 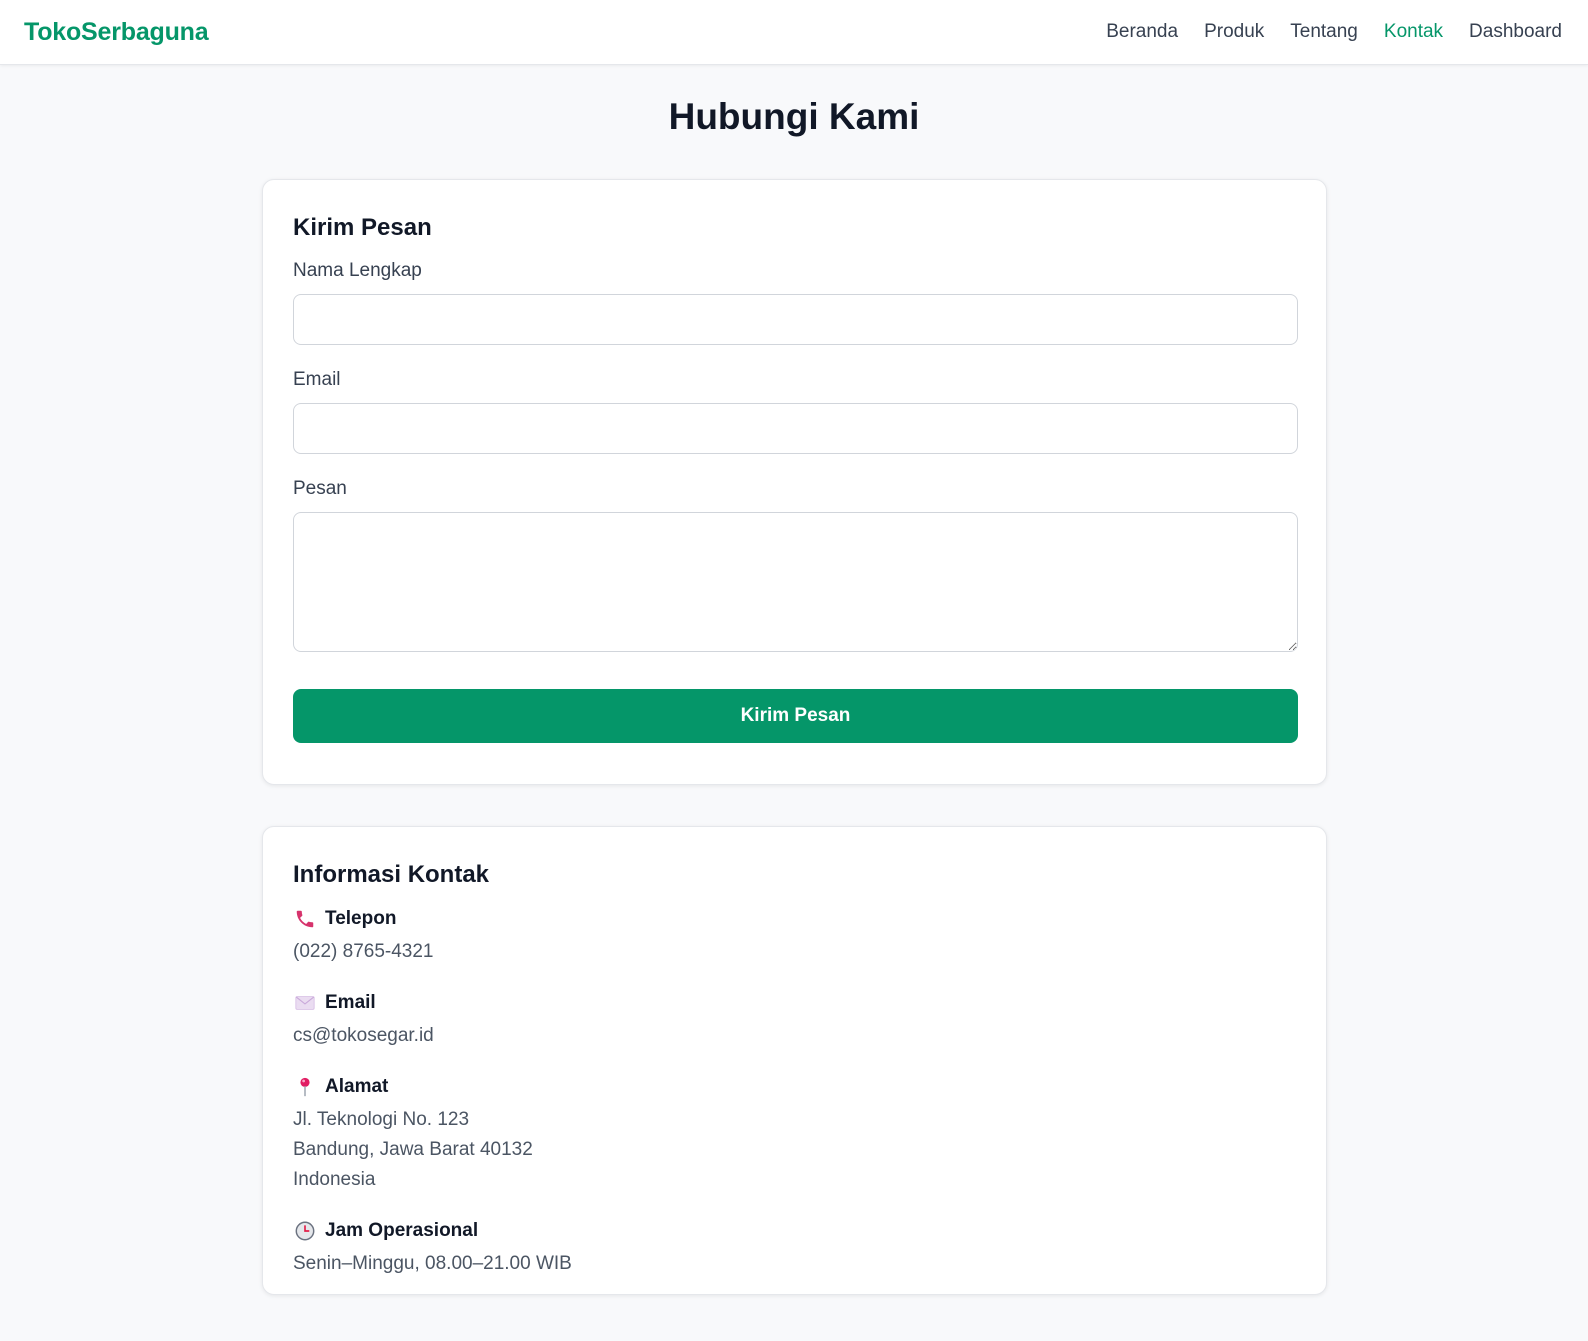 I want to click on brand-logo: TokoSerbaguna, so click(x=116, y=32).